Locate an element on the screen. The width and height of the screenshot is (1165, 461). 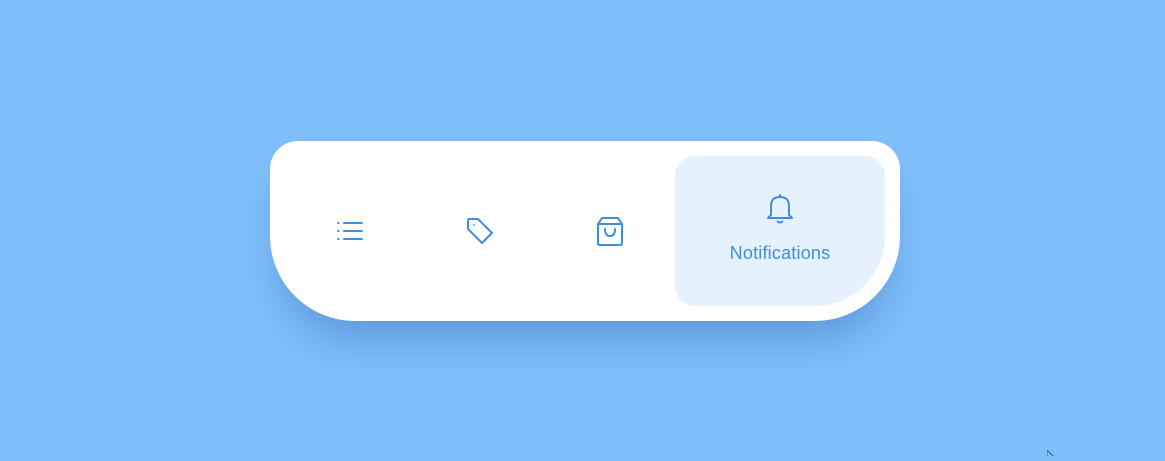
shopping-bag-icon is located at coordinates (610, 231).